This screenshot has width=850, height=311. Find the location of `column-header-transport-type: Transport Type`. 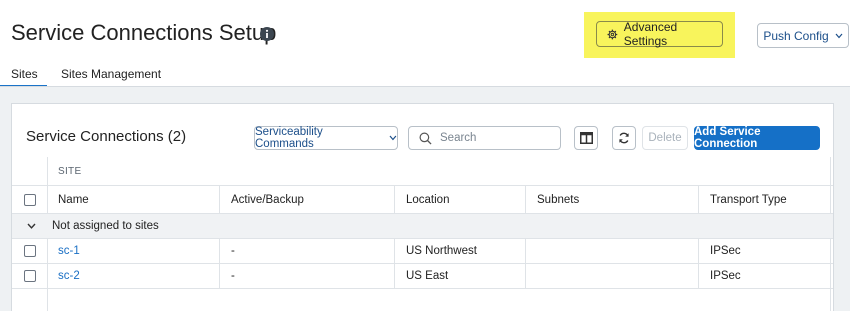

column-header-transport-type: Transport Type is located at coordinates (748, 199).